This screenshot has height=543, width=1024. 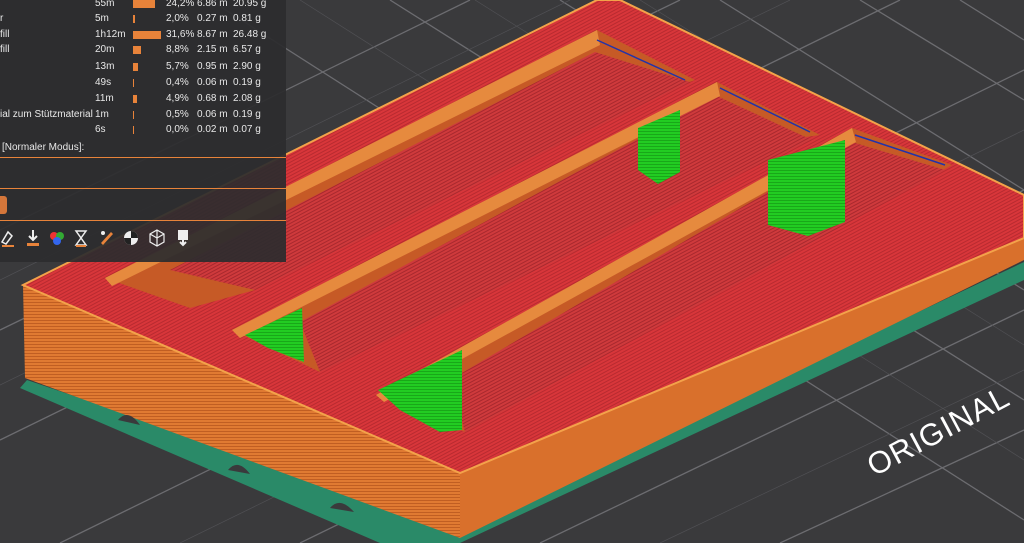 I want to click on feature-time: 5m, so click(x=102, y=18).